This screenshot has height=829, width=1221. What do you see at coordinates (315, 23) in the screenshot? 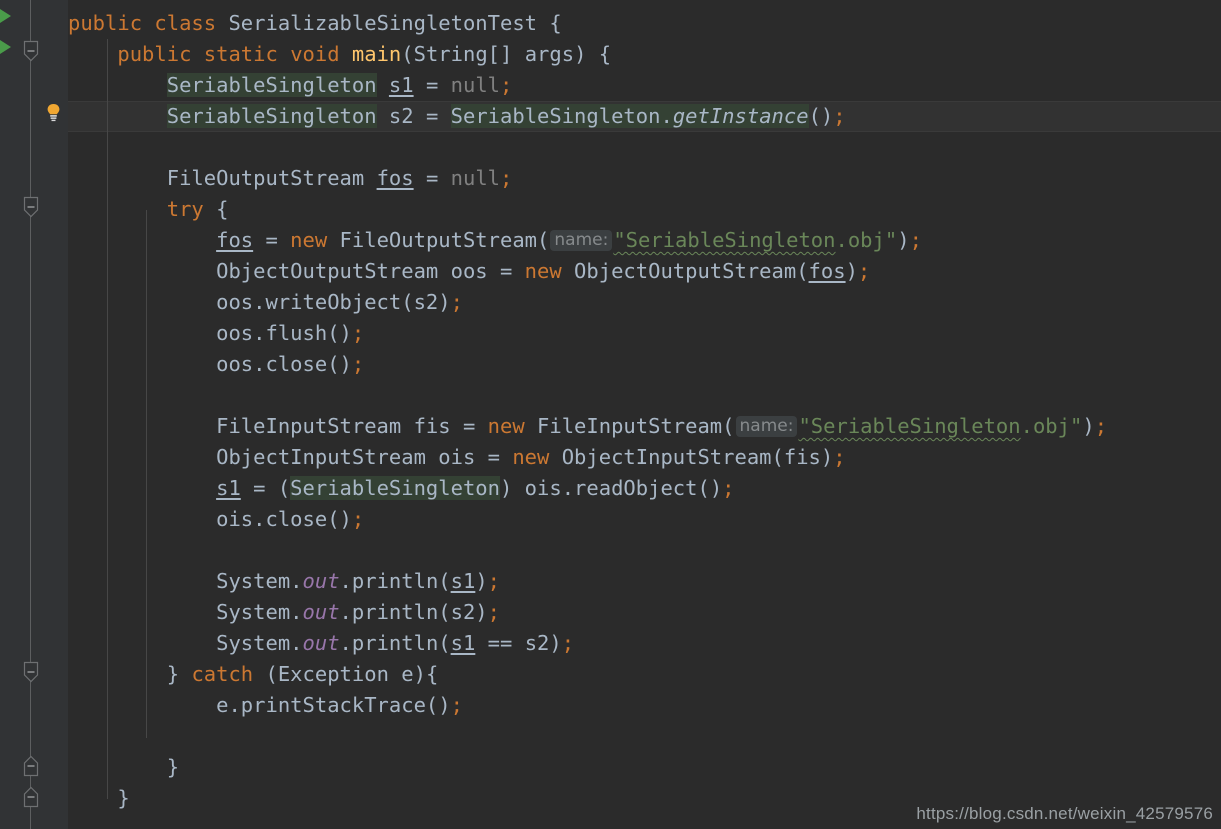
I see `code-line-text: public class SerializableSingletonTest {` at bounding box center [315, 23].